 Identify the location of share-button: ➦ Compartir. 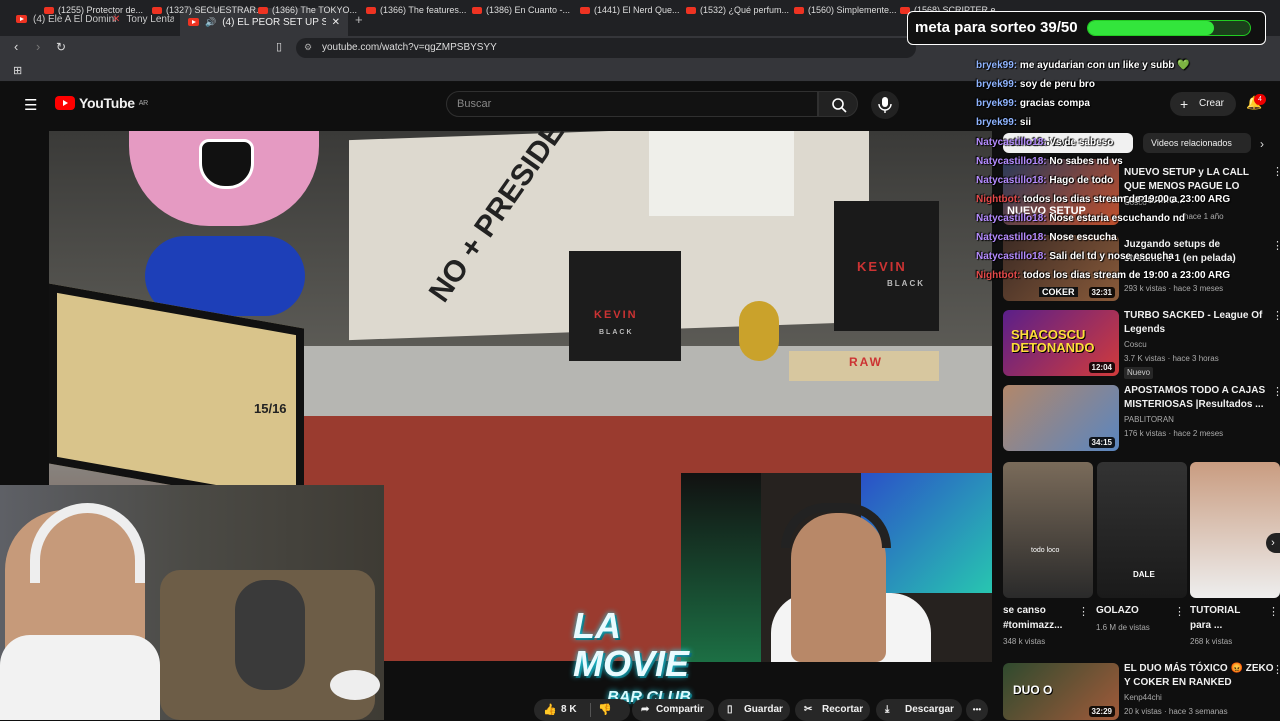
(673, 710).